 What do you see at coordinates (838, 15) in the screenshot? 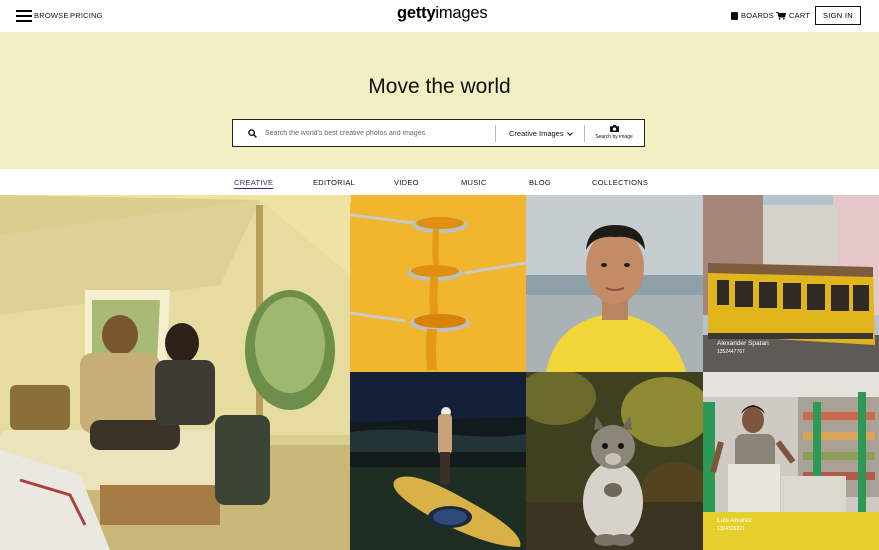
I see `sign-in-button: SIGN IN` at bounding box center [838, 15].